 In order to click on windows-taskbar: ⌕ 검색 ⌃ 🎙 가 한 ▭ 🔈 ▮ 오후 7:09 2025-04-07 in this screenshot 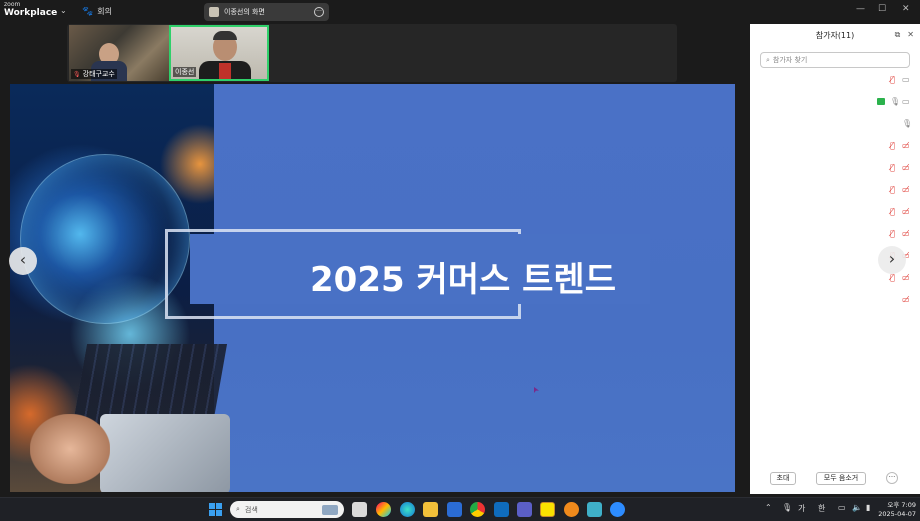, I will do `click(460, 509)`.